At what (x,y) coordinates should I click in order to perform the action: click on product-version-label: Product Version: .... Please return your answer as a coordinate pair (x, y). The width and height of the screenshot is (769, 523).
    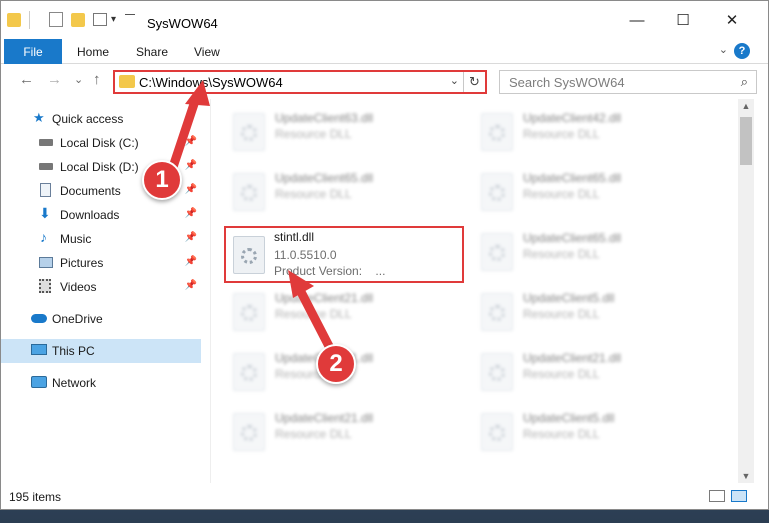
    Looking at the image, I should click on (330, 271).